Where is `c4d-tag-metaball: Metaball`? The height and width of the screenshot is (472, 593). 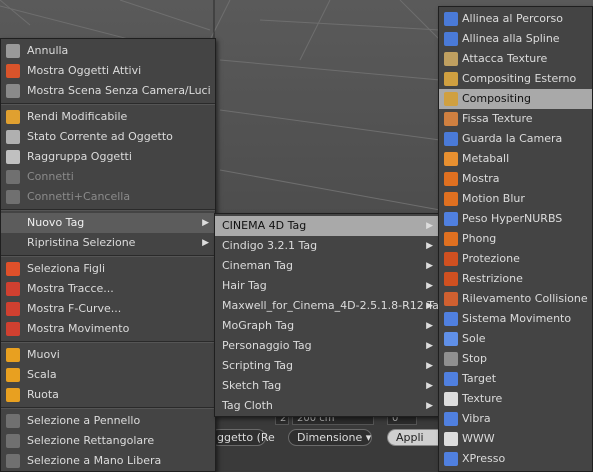 c4d-tag-metaball: Metaball is located at coordinates (515, 159).